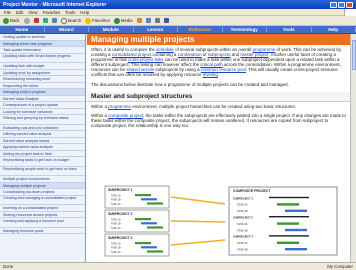 This screenshot has width=356, height=270. What do you see at coordinates (84, 12) in the screenshot?
I see `menu-item-help: Help` at bounding box center [84, 12].